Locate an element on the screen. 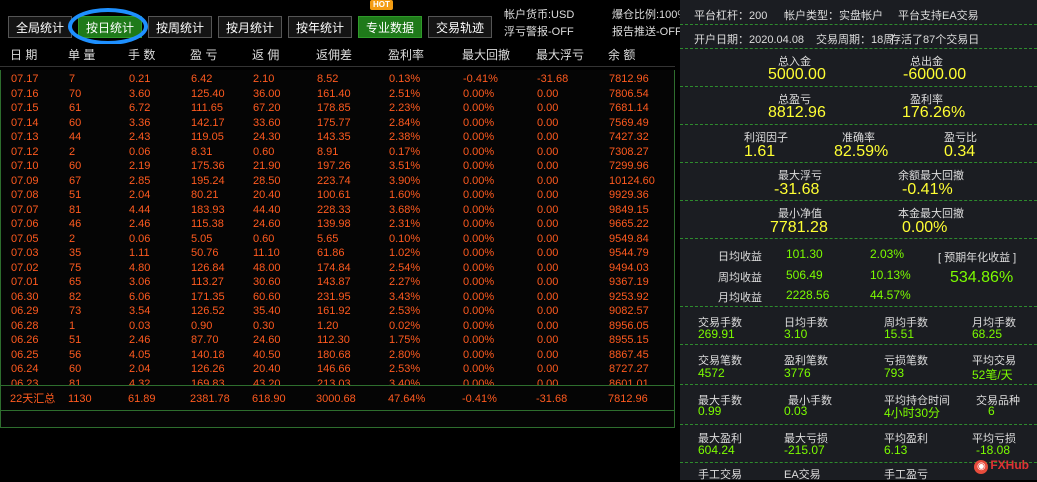  cell-date: 07.14 is located at coordinates (25, 122).